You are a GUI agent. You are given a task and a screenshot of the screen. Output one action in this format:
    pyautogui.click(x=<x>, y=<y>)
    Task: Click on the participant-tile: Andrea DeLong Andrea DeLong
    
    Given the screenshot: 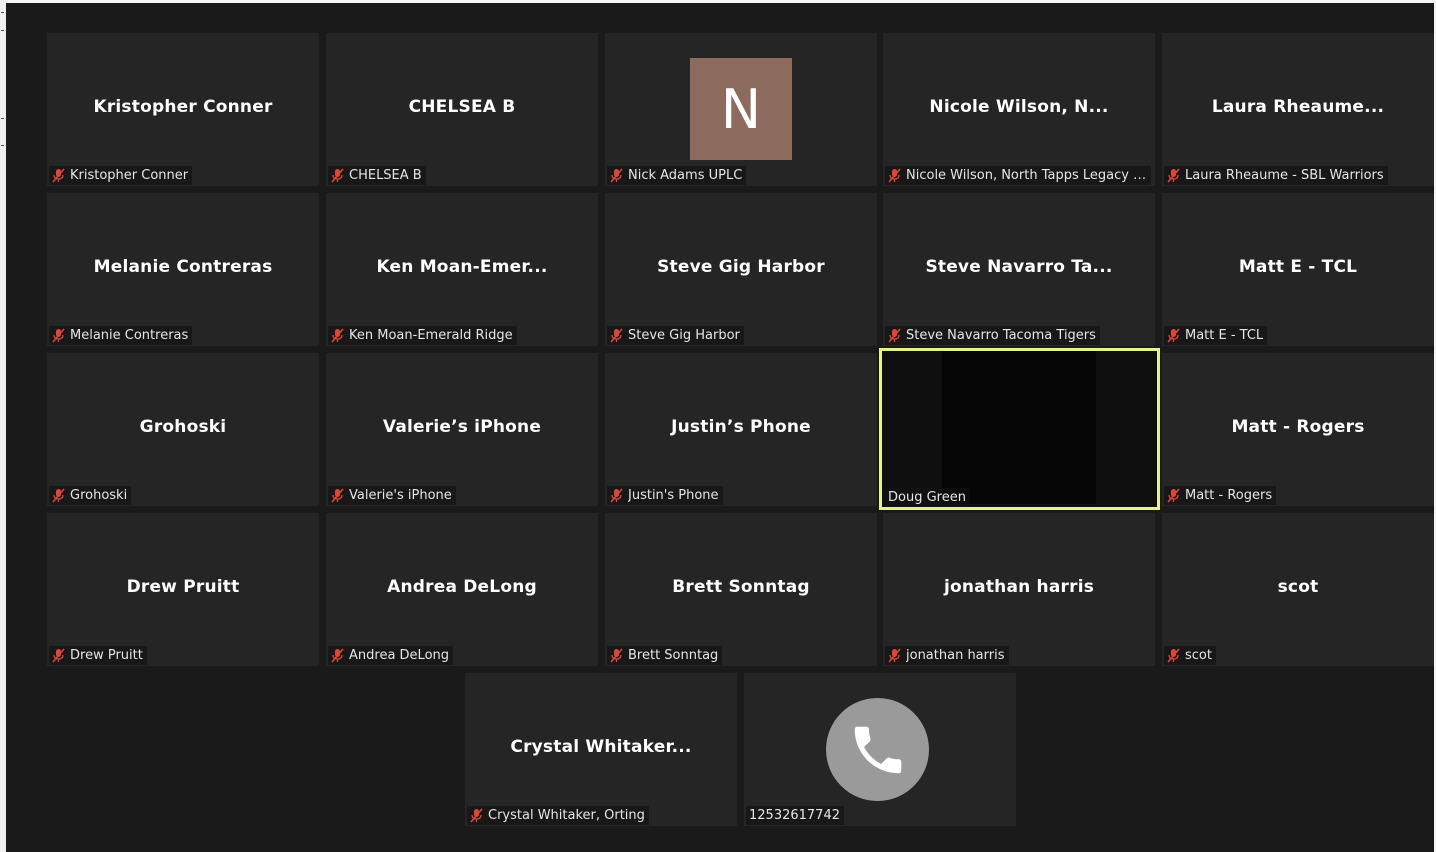 What is the action you would take?
    pyautogui.click(x=462, y=589)
    